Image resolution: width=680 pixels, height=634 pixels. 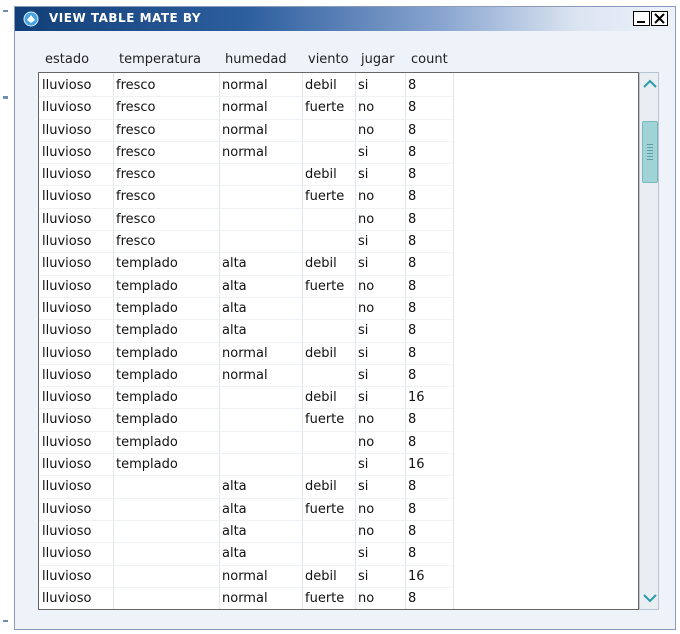 What do you see at coordinates (659, 18) in the screenshot?
I see `close-button` at bounding box center [659, 18].